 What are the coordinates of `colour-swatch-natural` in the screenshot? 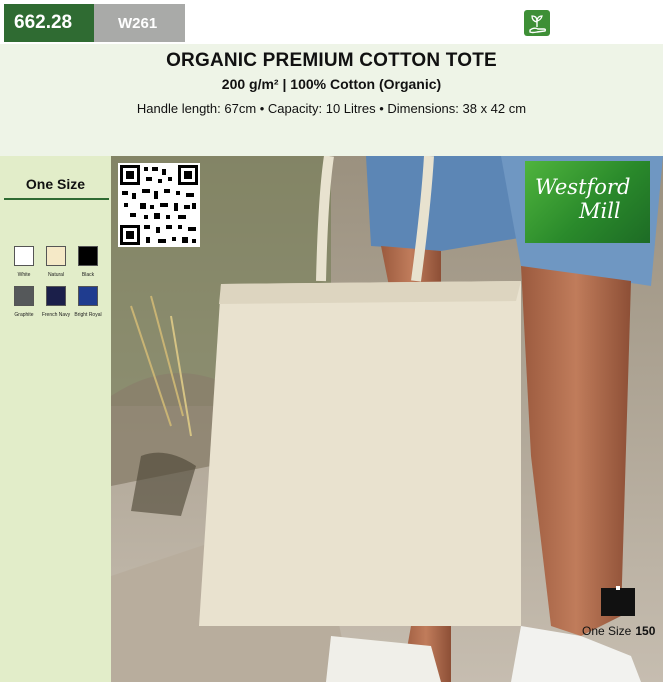 It's located at (56, 256).